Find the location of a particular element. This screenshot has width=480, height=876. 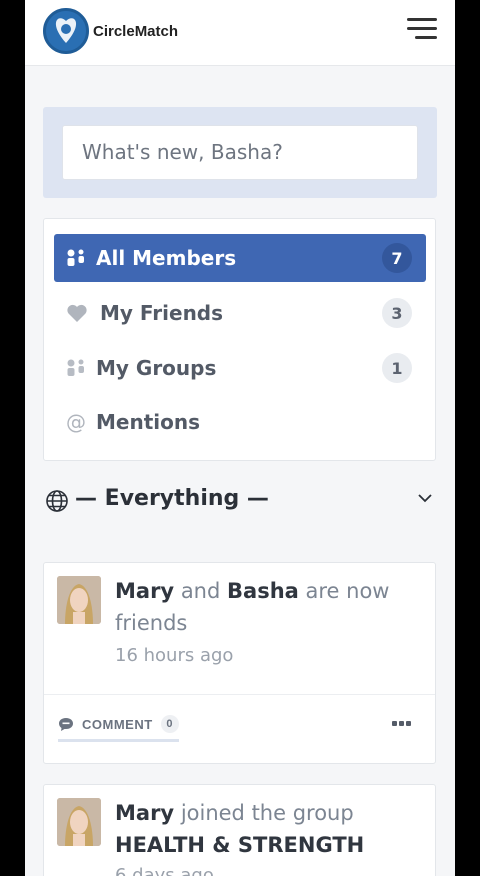

filter-count-badge: 1 is located at coordinates (397, 368).